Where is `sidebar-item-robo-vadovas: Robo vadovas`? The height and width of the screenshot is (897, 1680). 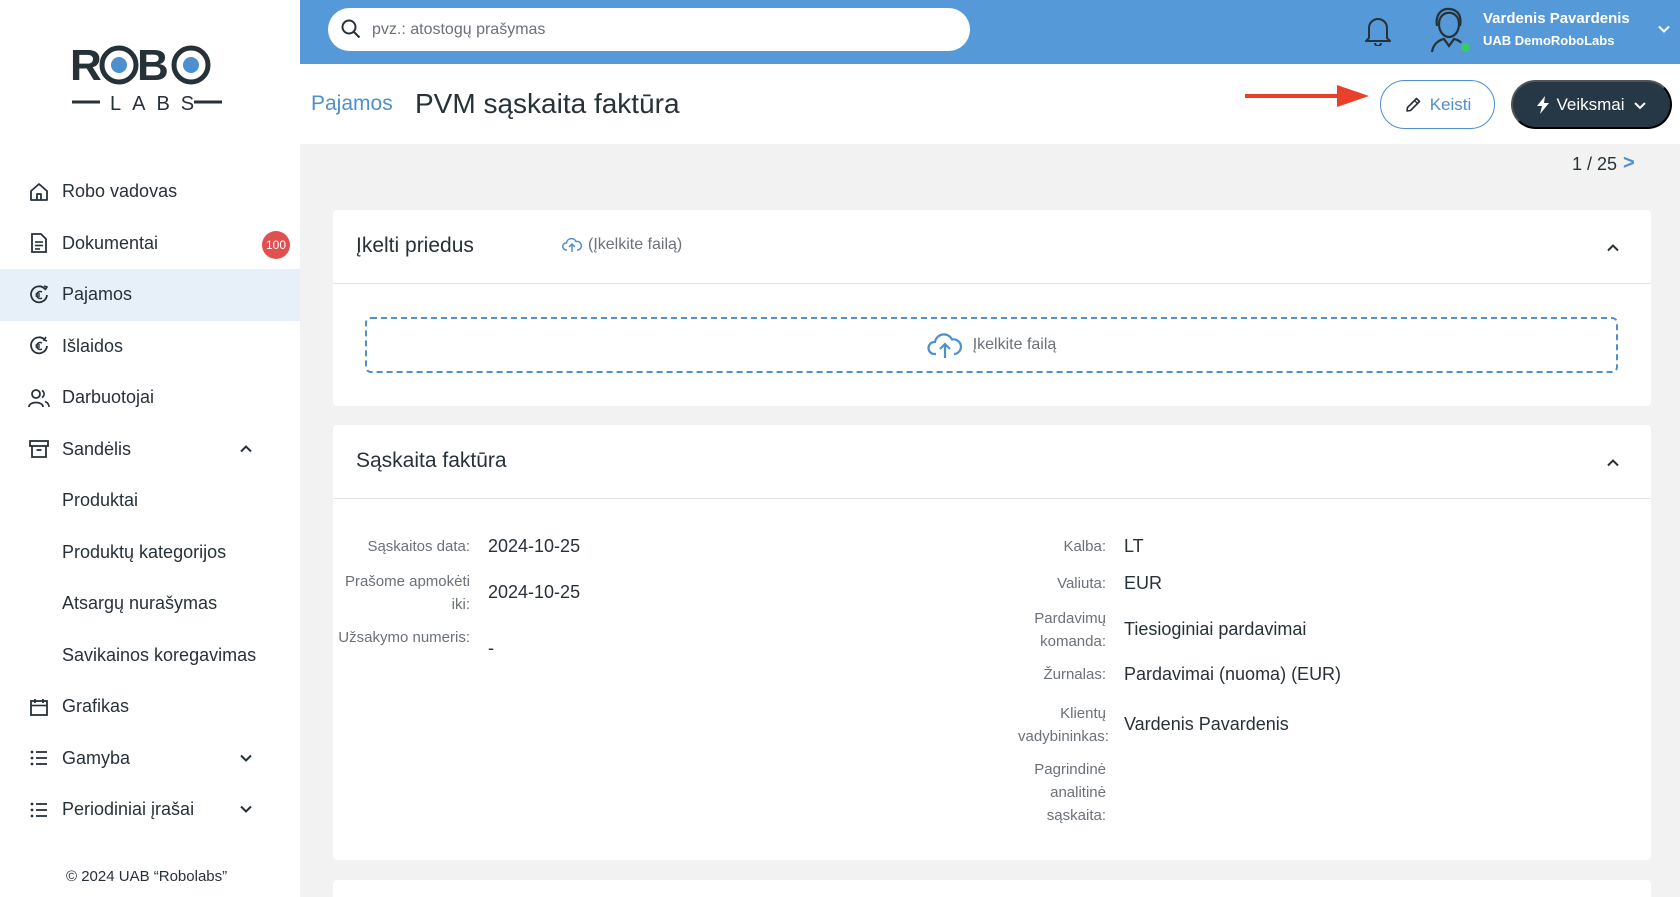
sidebar-item-robo-vadovas: Robo vadovas is located at coordinates (150, 192).